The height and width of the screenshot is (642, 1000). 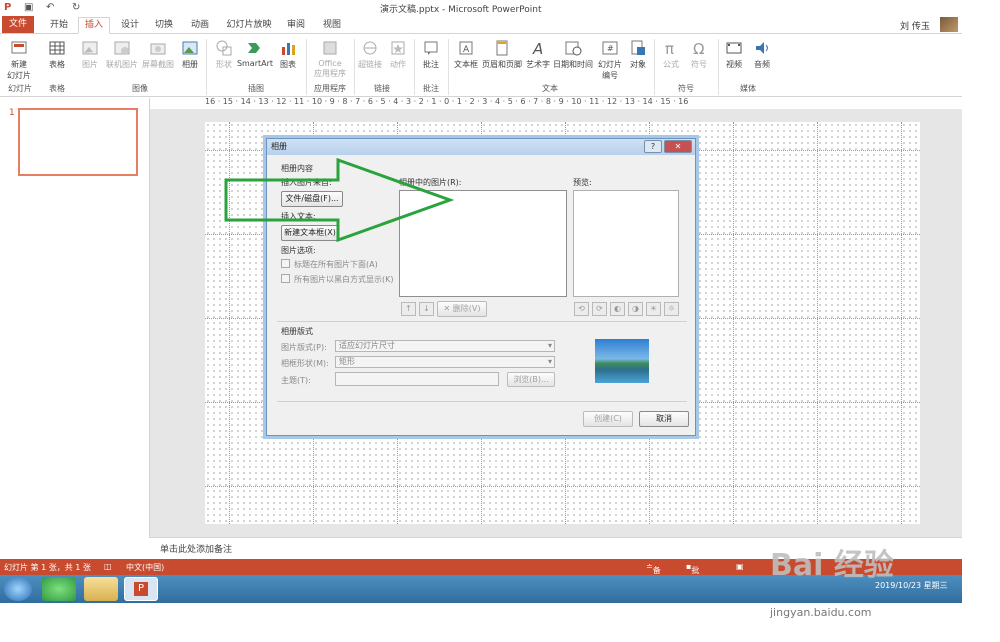 What do you see at coordinates (224, 48) in the screenshot?
I see `shapes-icon` at bounding box center [224, 48].